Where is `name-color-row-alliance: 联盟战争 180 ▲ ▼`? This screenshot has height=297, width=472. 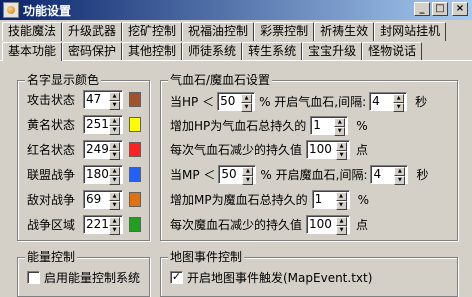 name-color-row-alliance: 联盟战争 180 ▲ ▼ is located at coordinates (84, 175).